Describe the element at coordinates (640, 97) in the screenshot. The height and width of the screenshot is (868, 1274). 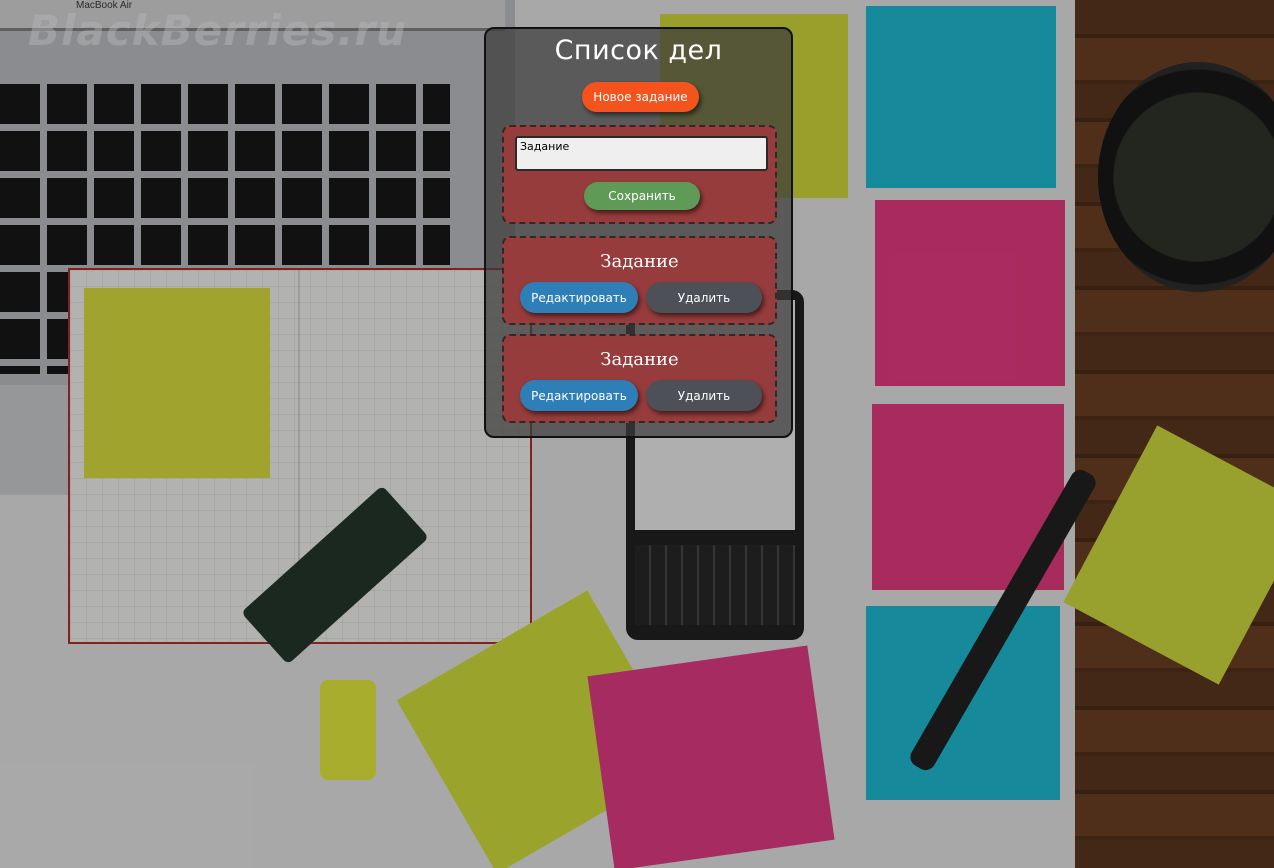
I see `new-task-button: Новое задание` at that location.